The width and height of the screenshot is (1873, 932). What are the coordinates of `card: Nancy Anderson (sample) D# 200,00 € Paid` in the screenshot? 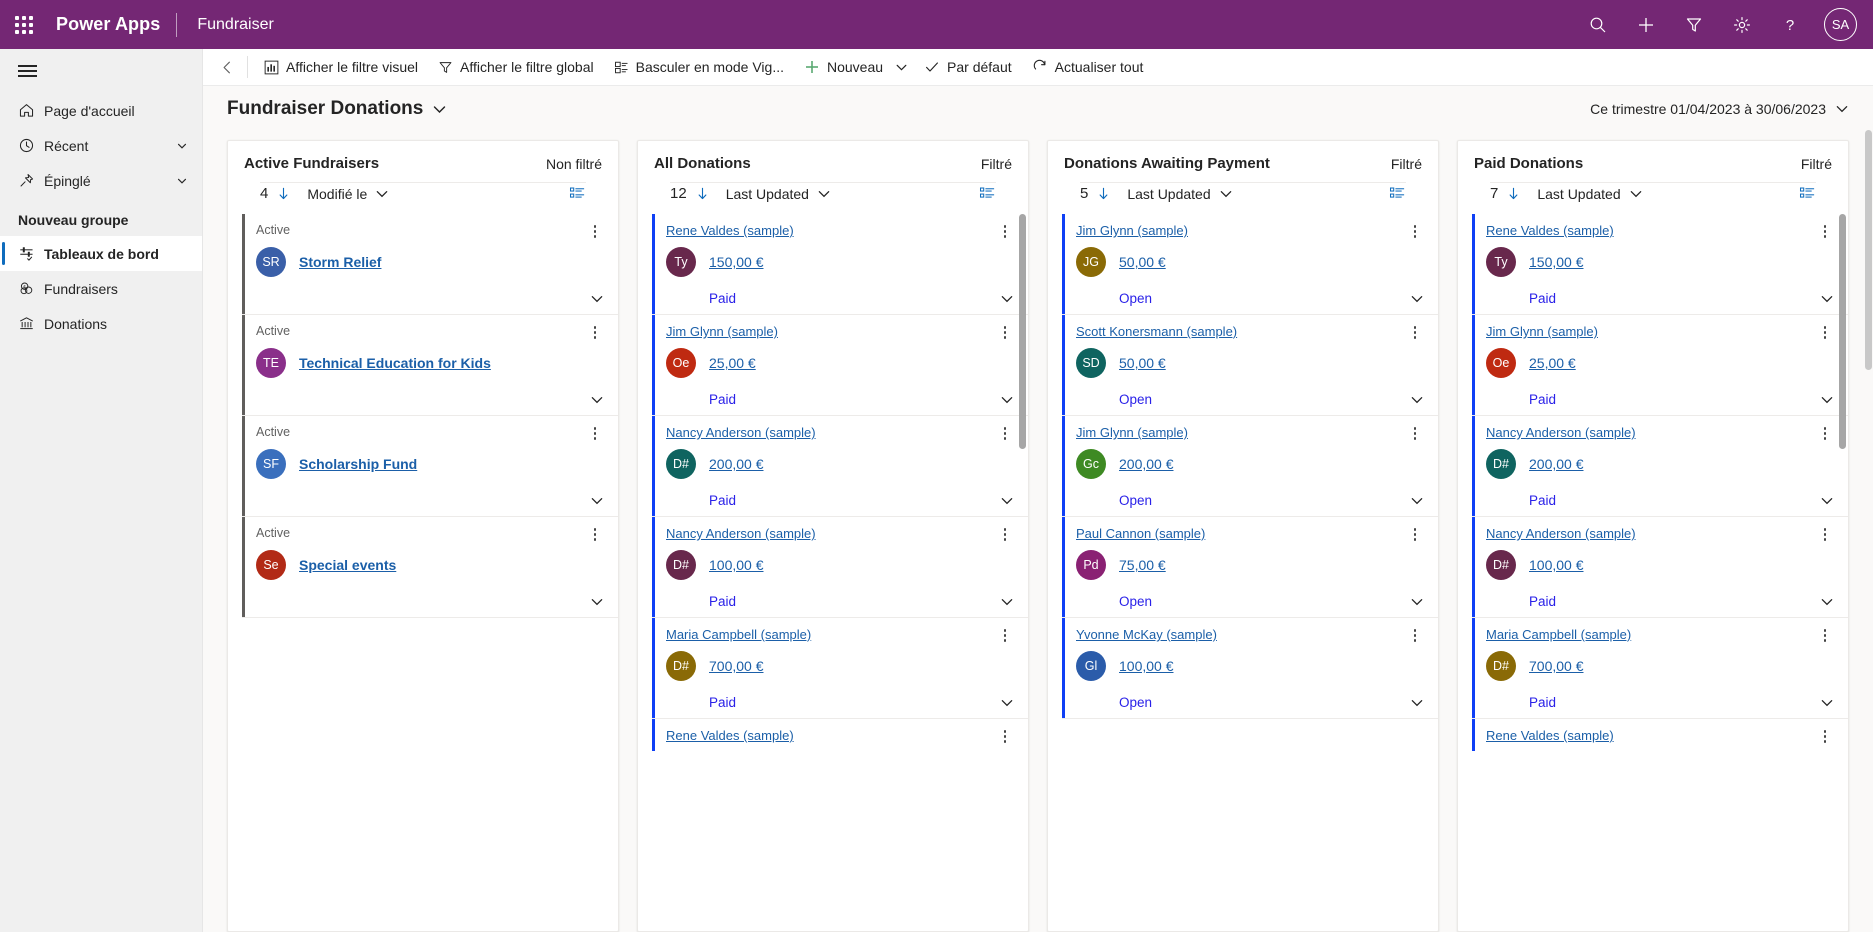 It's located at (1660, 466).